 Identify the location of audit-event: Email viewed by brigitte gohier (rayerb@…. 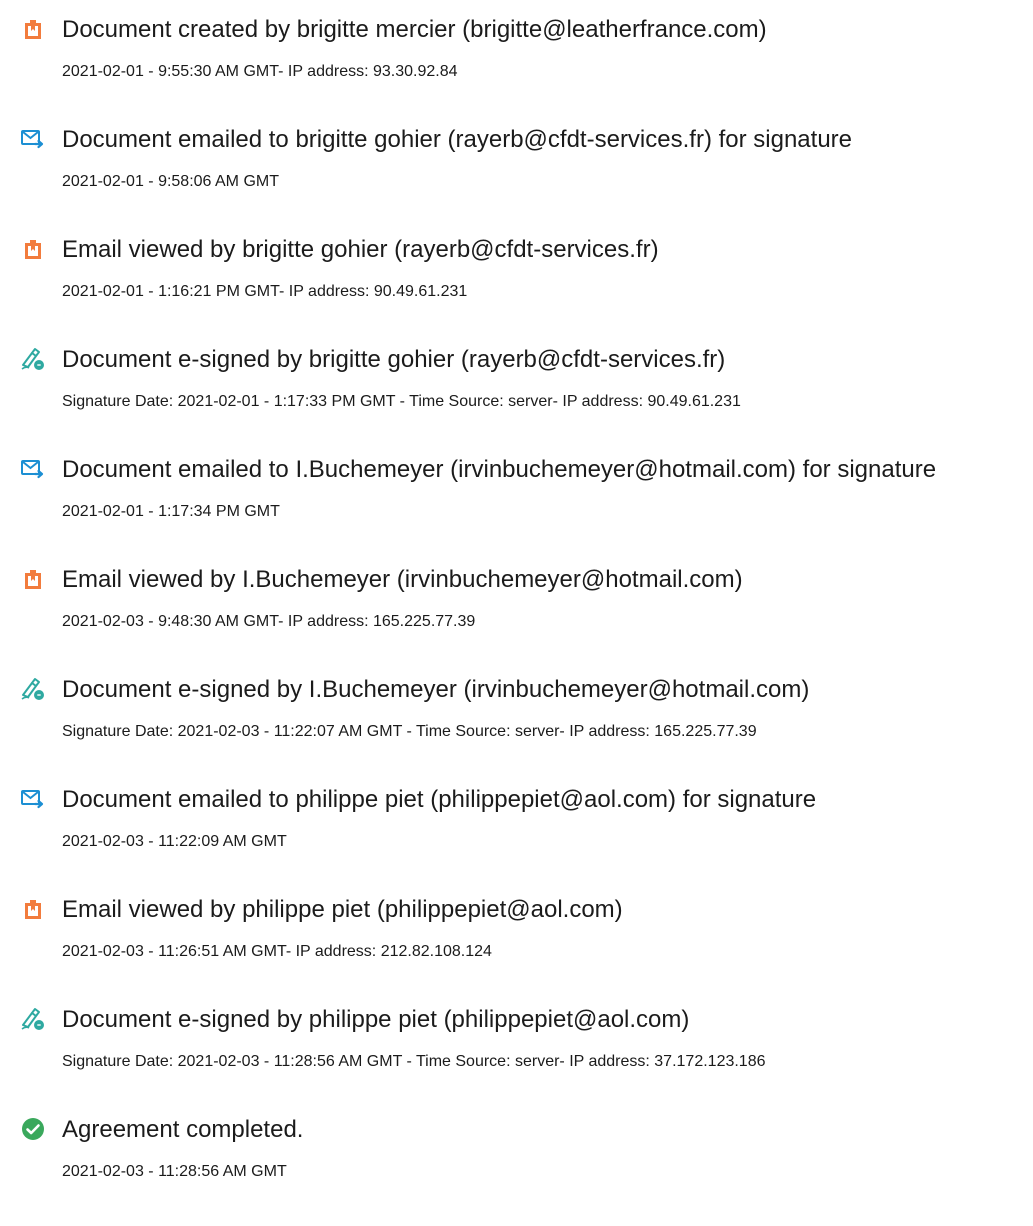
(516, 282).